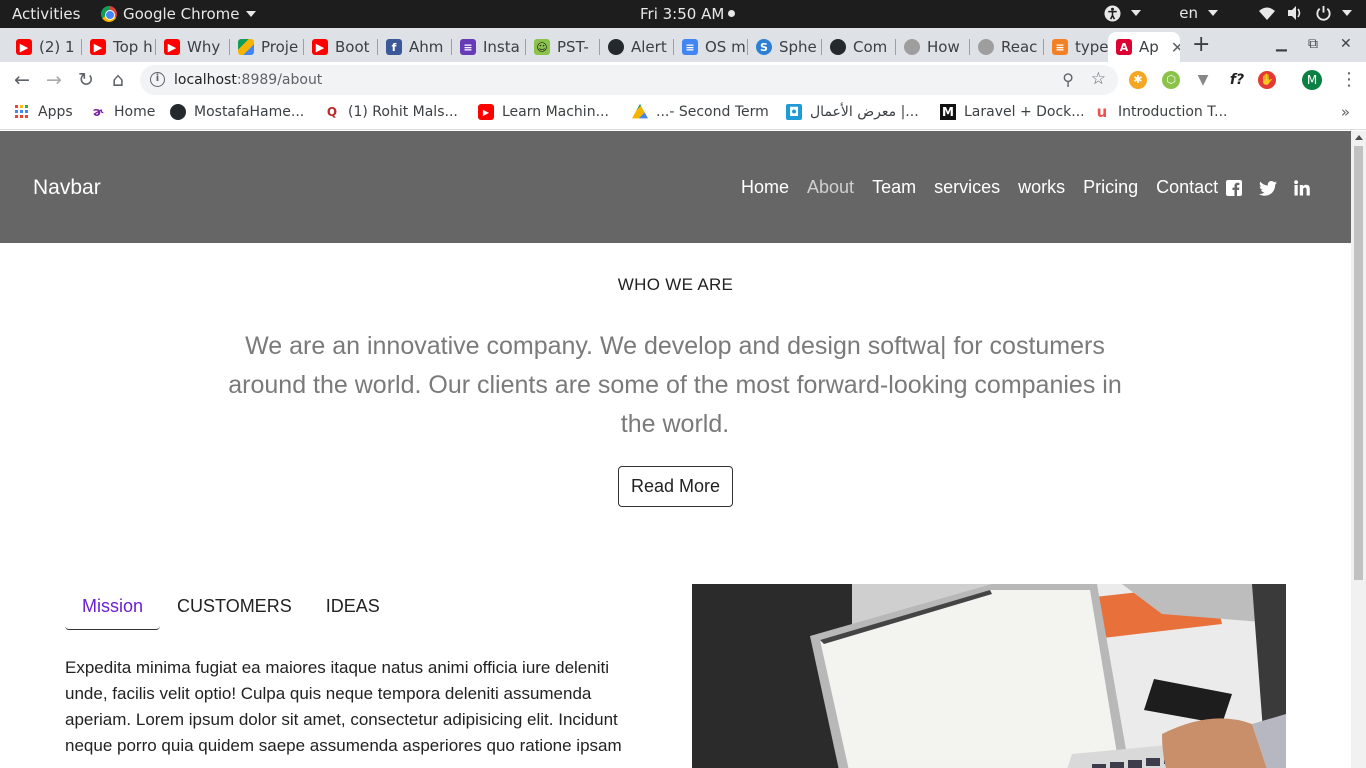 Image resolution: width=1366 pixels, height=768 pixels. I want to click on new-tab-button: +, so click(1201, 44).